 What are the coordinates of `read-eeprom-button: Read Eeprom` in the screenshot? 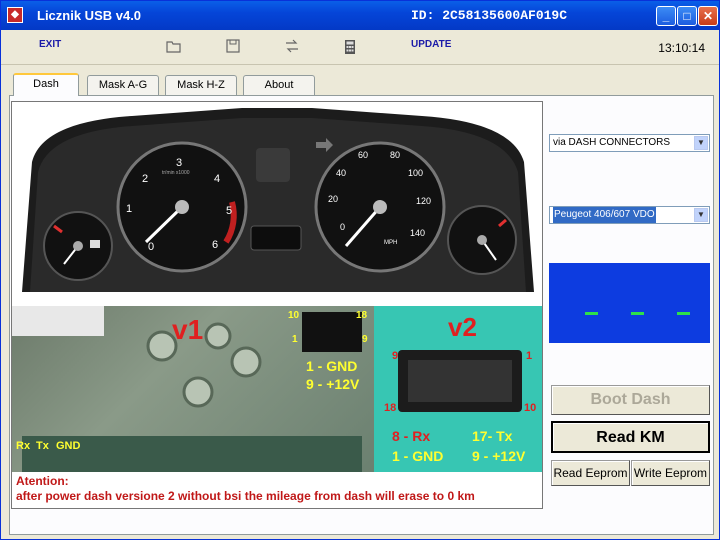 It's located at (590, 473).